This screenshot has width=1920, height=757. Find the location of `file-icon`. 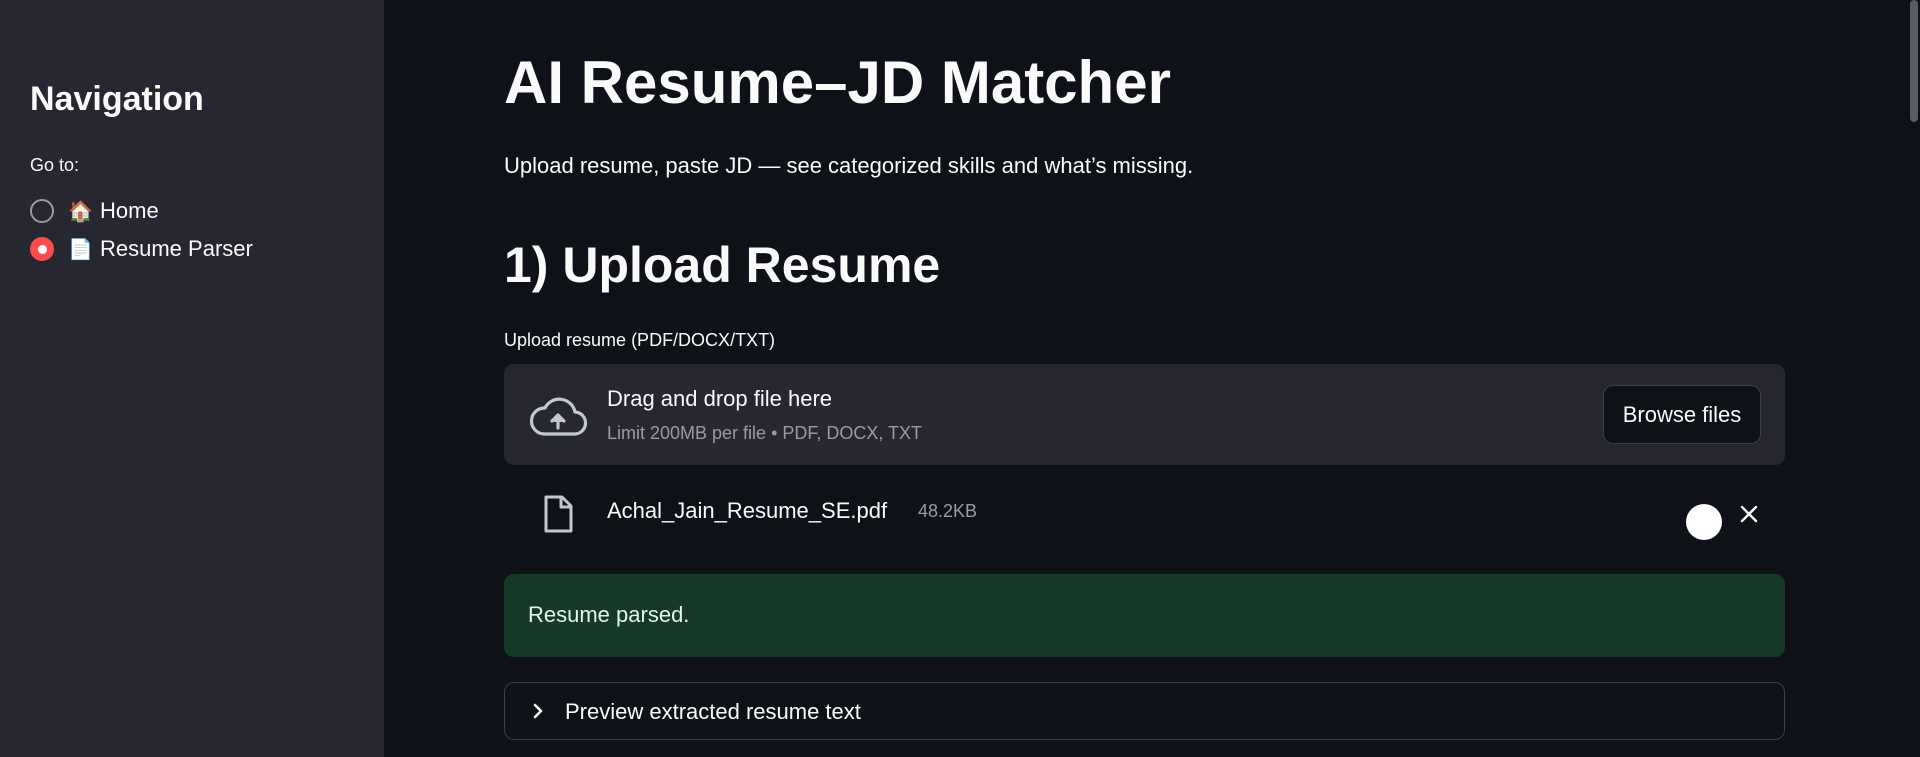

file-icon is located at coordinates (558, 514).